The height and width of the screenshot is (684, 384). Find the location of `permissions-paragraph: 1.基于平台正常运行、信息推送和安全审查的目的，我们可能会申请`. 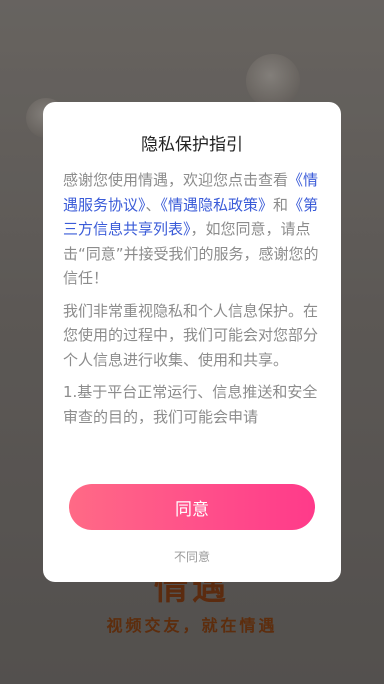

permissions-paragraph: 1.基于平台正常运行、信息推送和安全审查的目的，我们可能会申请 is located at coordinates (190, 404).